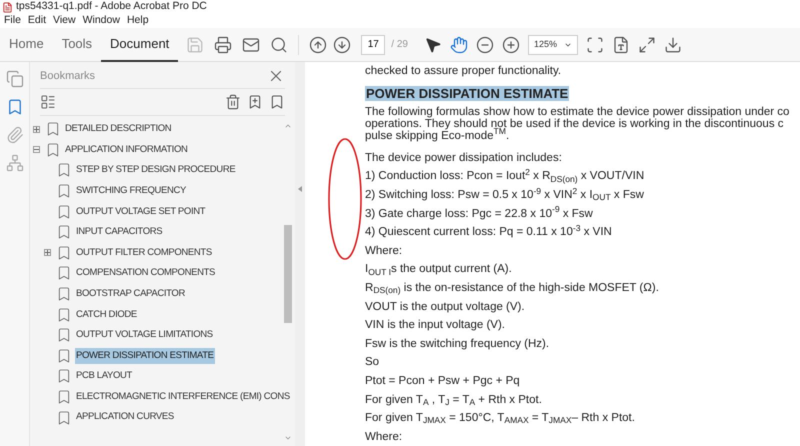  Describe the element at coordinates (463, 71) in the screenshot. I see `text-line: checked to assure proper functionality.` at that location.